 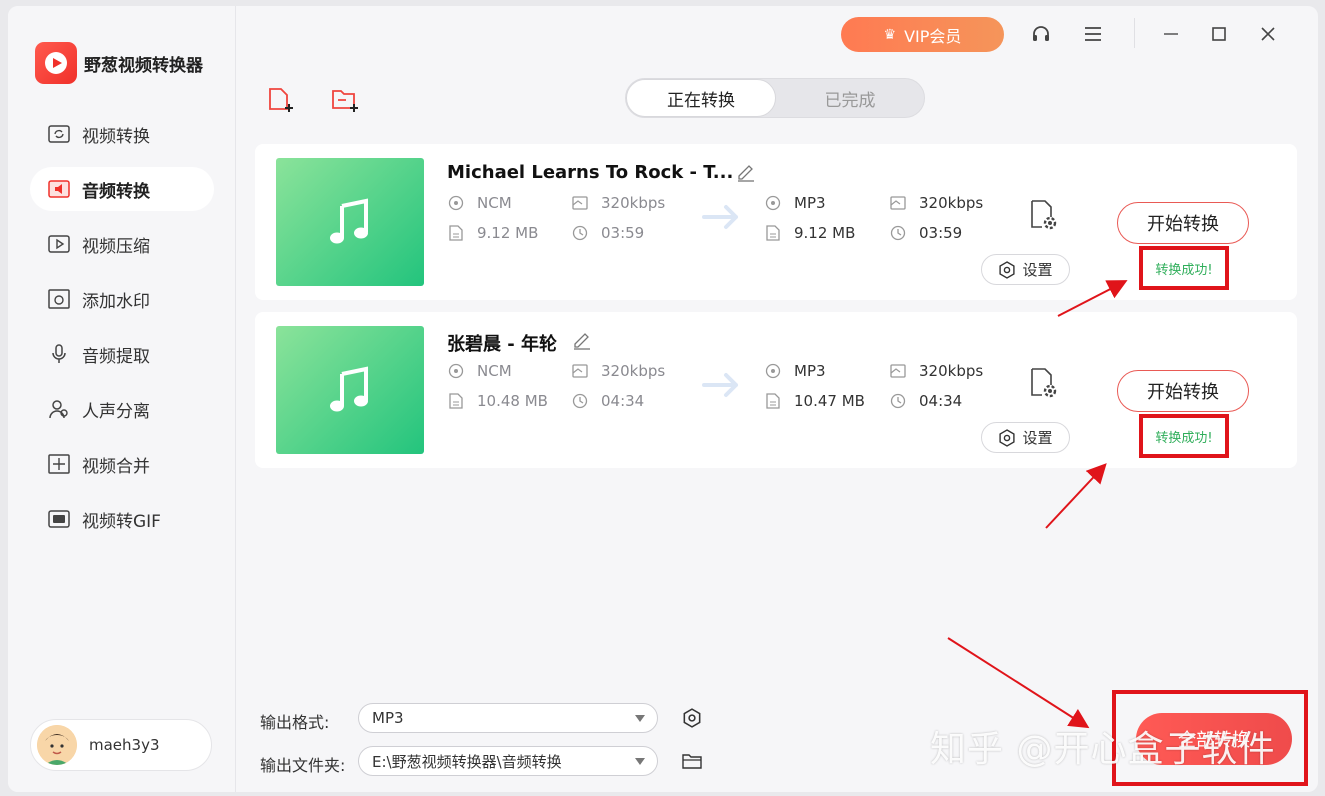 I want to click on add-folder-icon, so click(x=345, y=101).